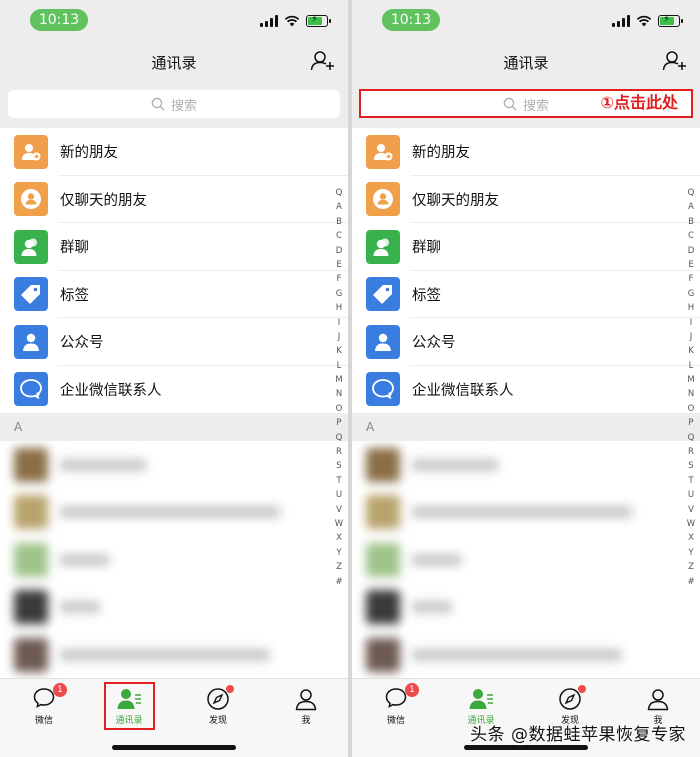 The width and height of the screenshot is (700, 757). I want to click on tab-label: 微信, so click(395, 721).